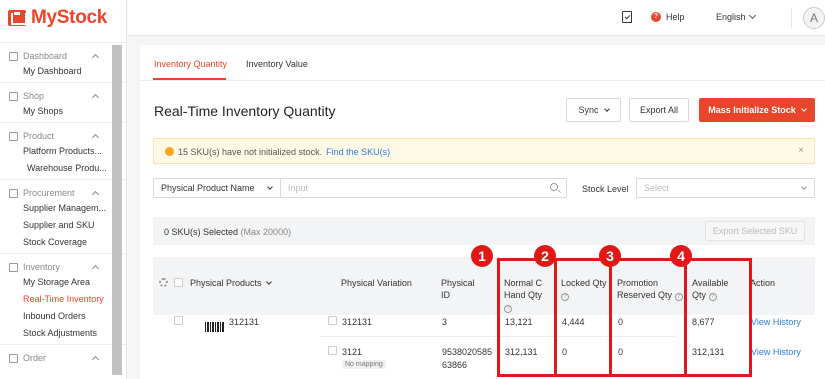 The height and width of the screenshot is (379, 825). What do you see at coordinates (190, 64) in the screenshot?
I see `tab-inventory-quantity: Inventory Quantity` at bounding box center [190, 64].